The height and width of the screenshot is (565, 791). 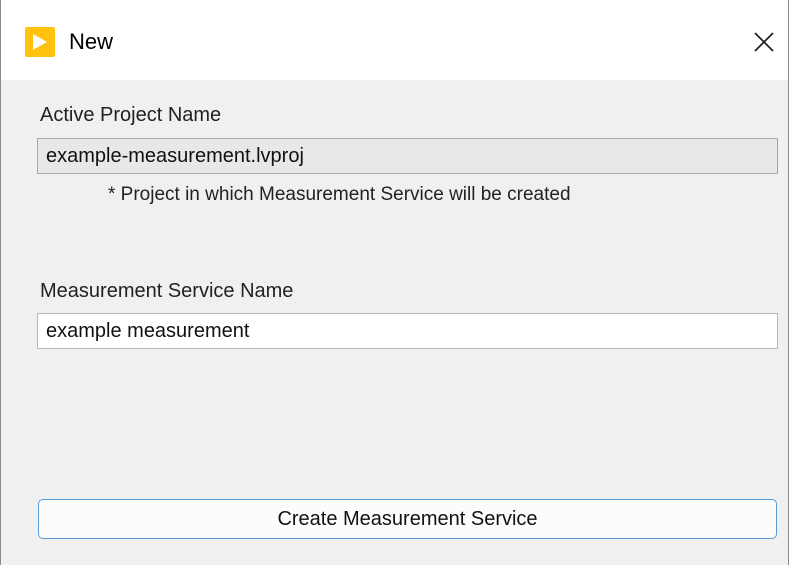 What do you see at coordinates (394, 40) in the screenshot?
I see `title-bar: New` at bounding box center [394, 40].